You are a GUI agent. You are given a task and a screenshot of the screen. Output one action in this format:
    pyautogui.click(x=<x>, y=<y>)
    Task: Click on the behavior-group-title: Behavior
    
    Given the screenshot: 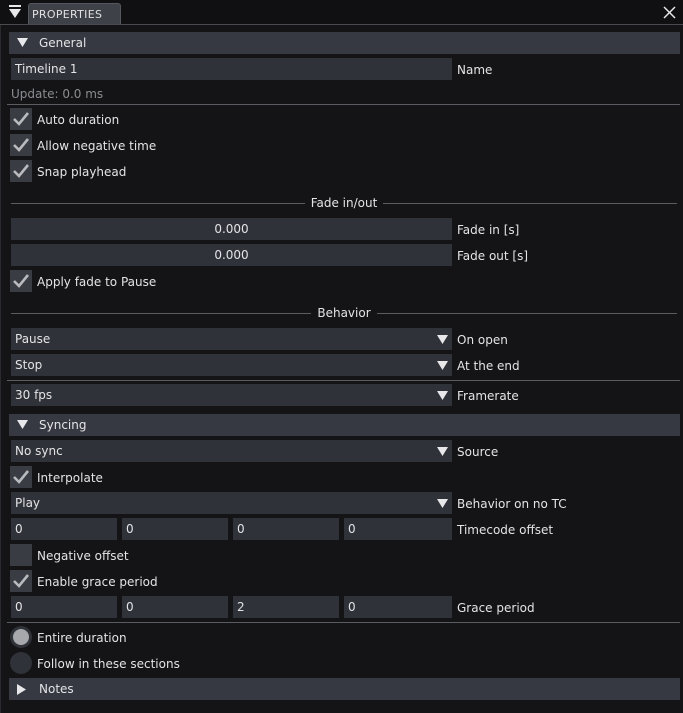 What is the action you would take?
    pyautogui.click(x=344, y=313)
    